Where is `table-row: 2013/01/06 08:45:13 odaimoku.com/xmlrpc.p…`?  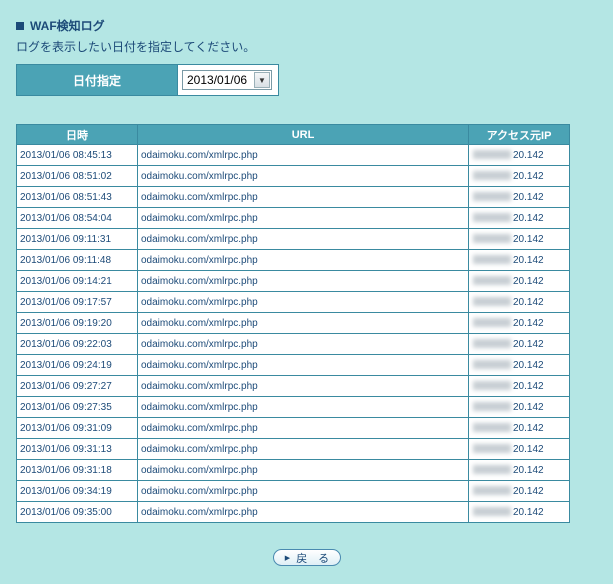 table-row: 2013/01/06 08:45:13 odaimoku.com/xmlrpc.p… is located at coordinates (293, 155).